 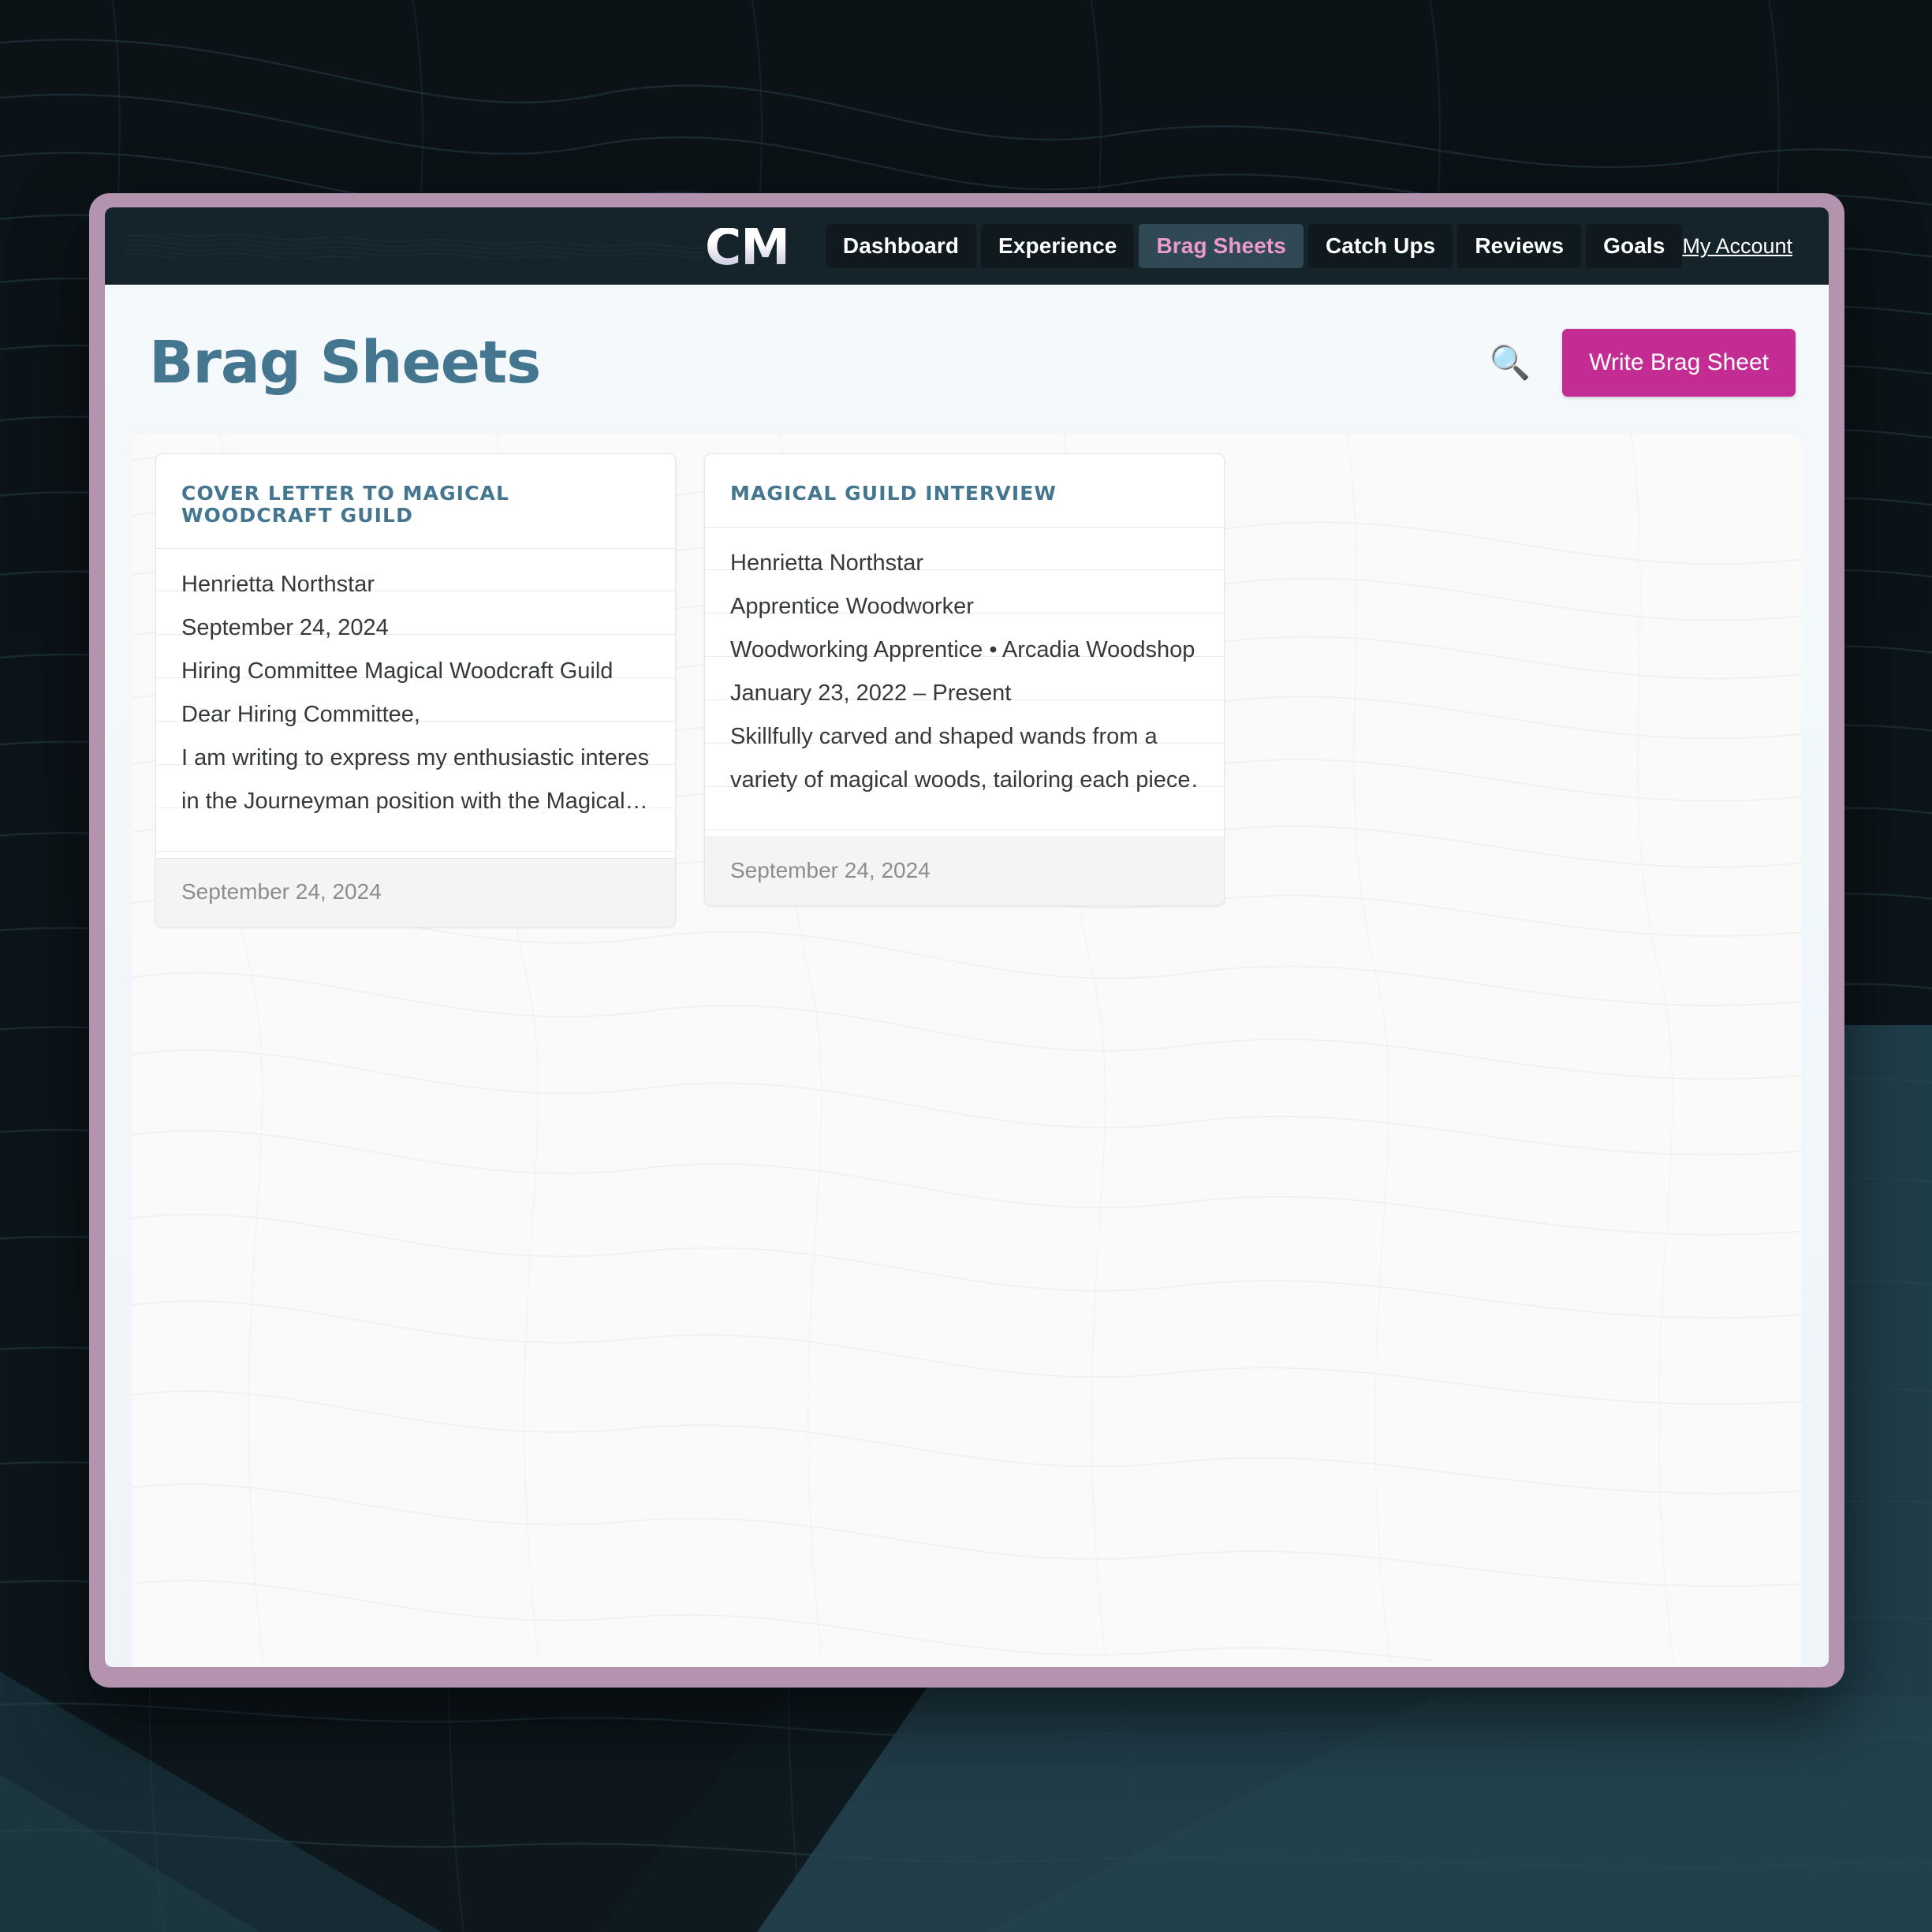 I want to click on card-header: MAGICAL GUILD INTERVIEW, so click(x=964, y=491).